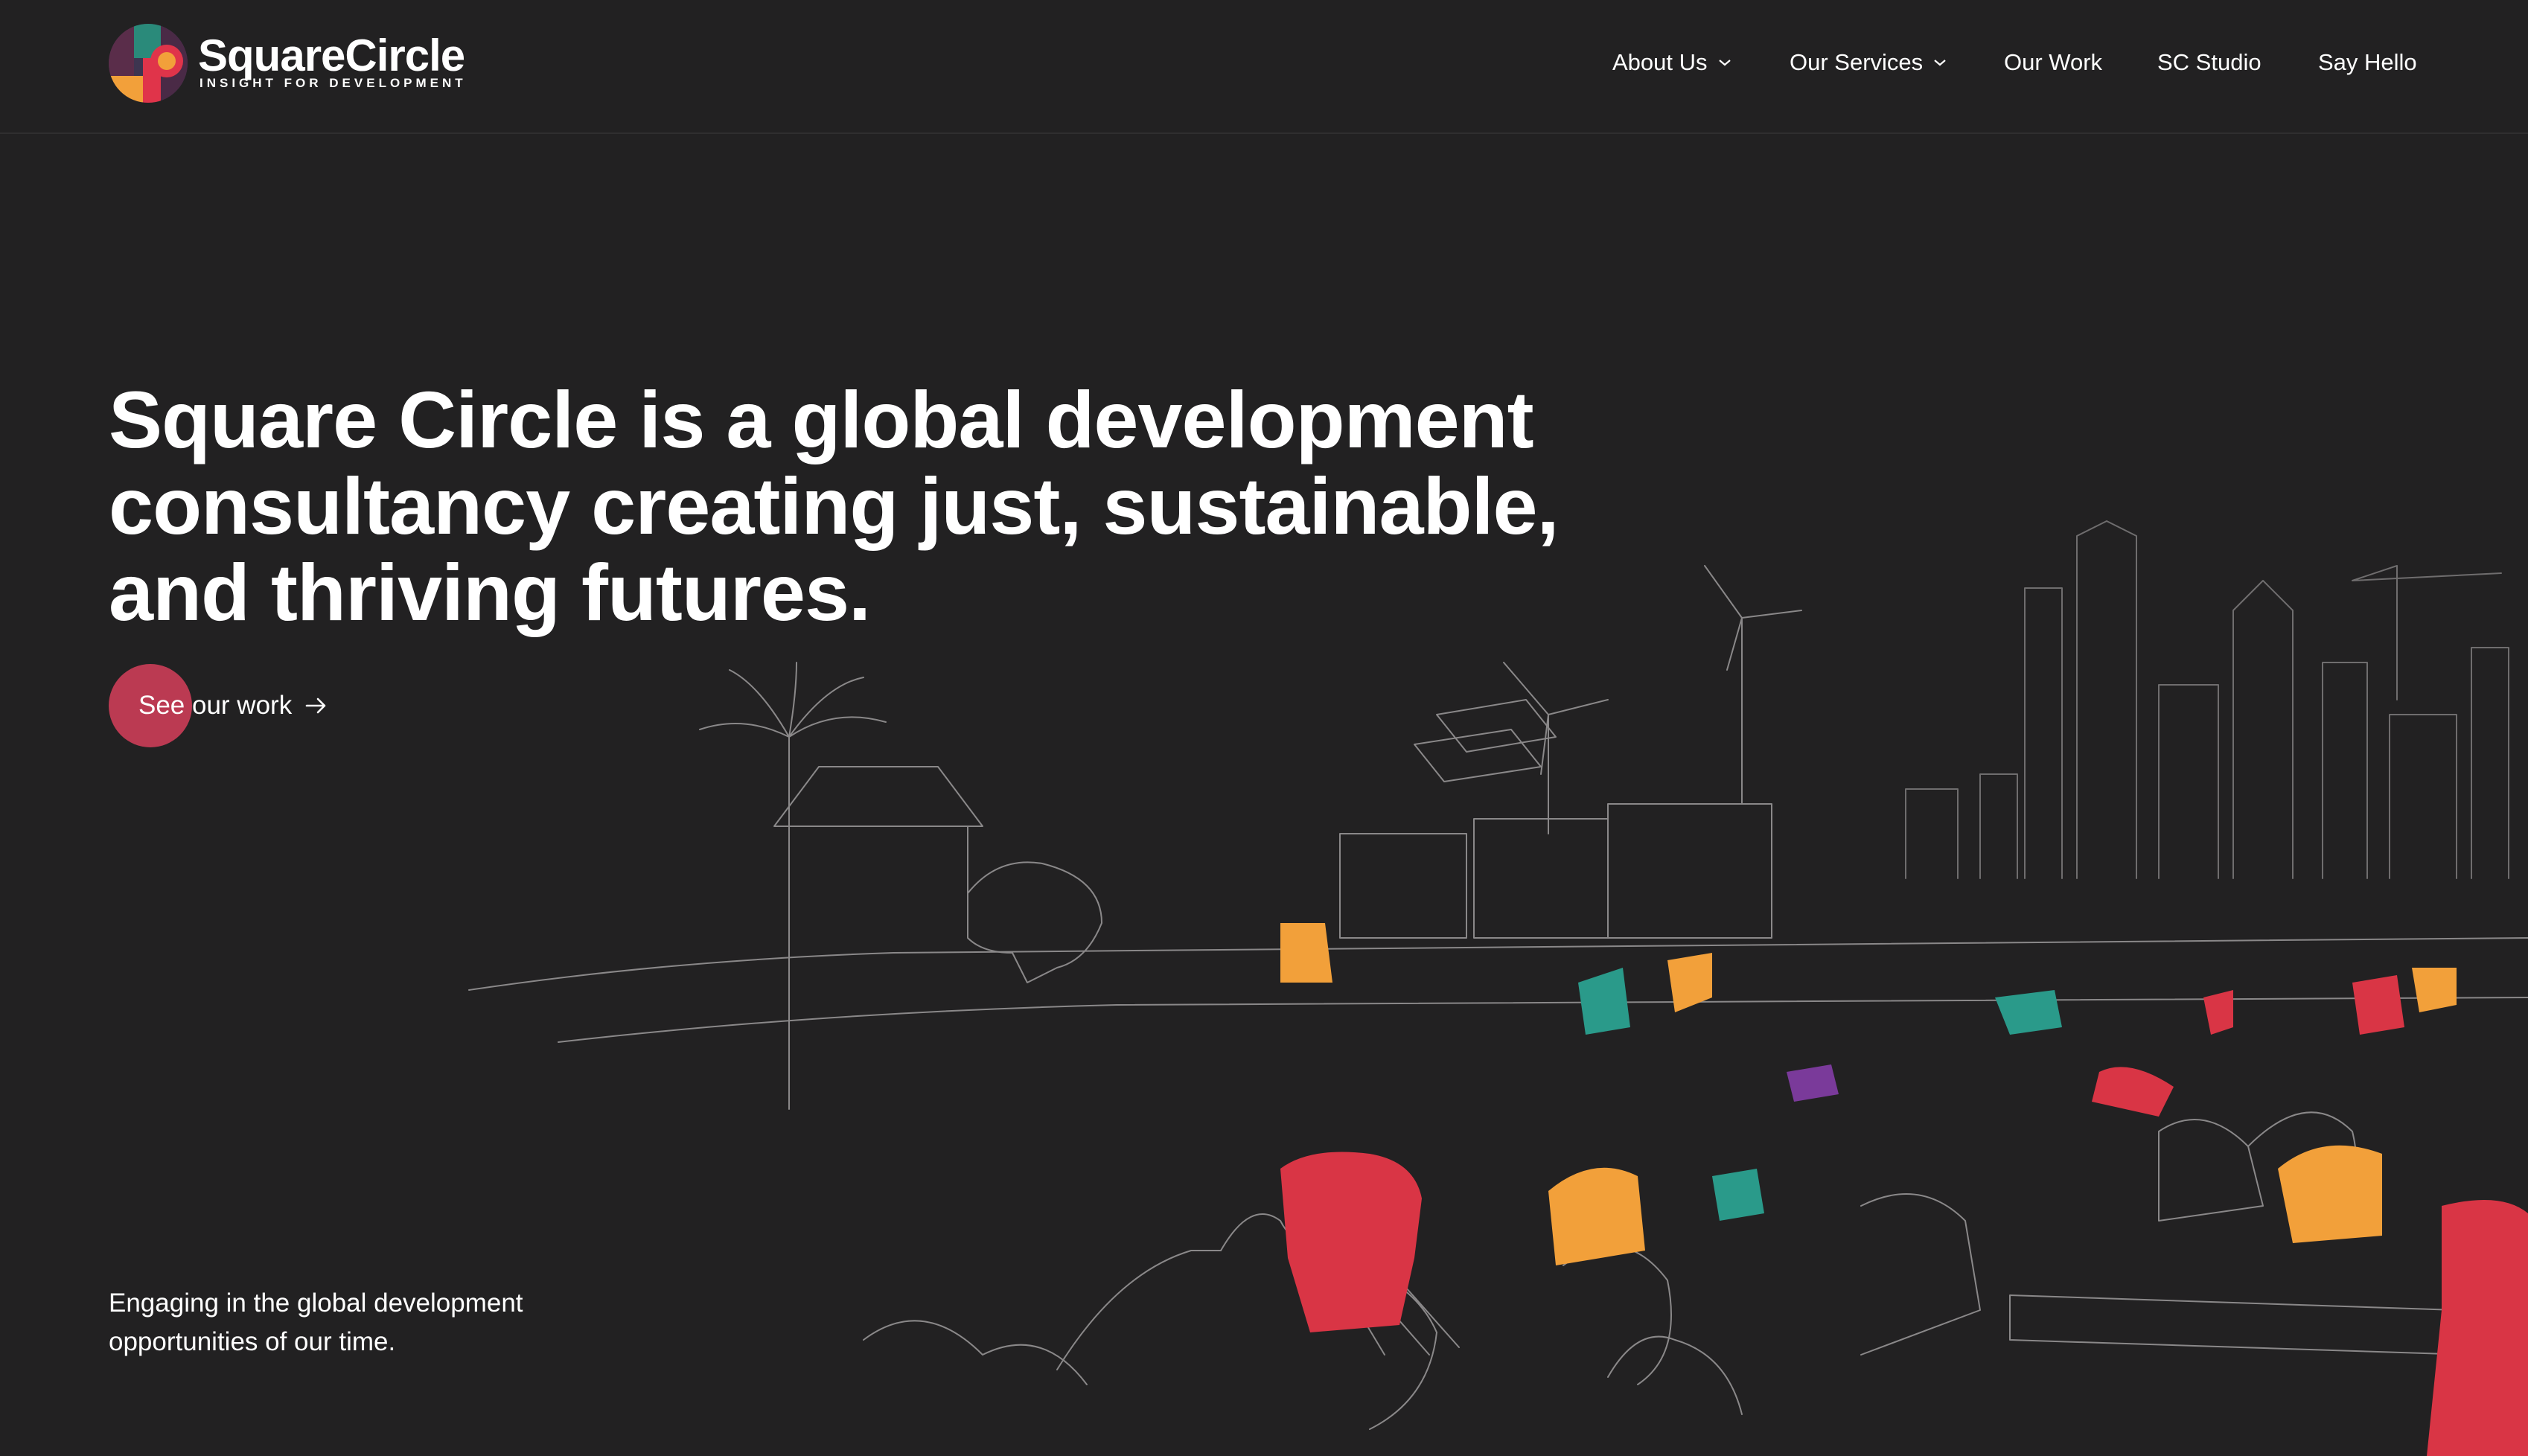  I want to click on nav-about-us: About Us, so click(1671, 62).